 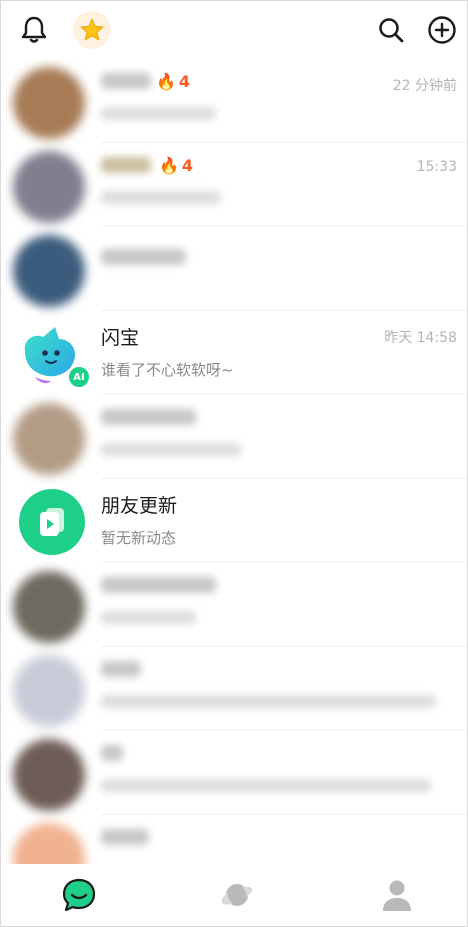 I want to click on favorites-button, so click(x=92, y=30).